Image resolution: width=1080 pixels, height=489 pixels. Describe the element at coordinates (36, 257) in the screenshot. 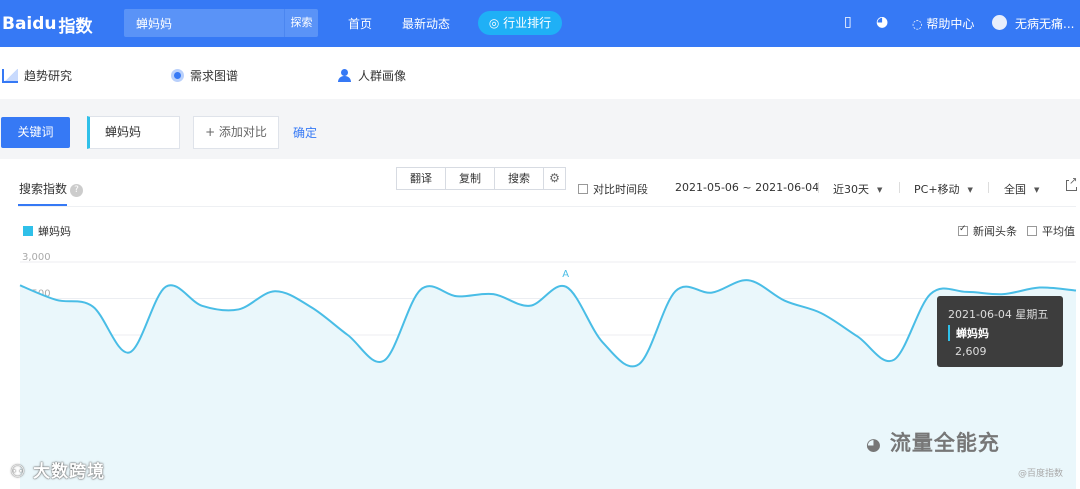

I see `y-tick-label: 3,000` at that location.